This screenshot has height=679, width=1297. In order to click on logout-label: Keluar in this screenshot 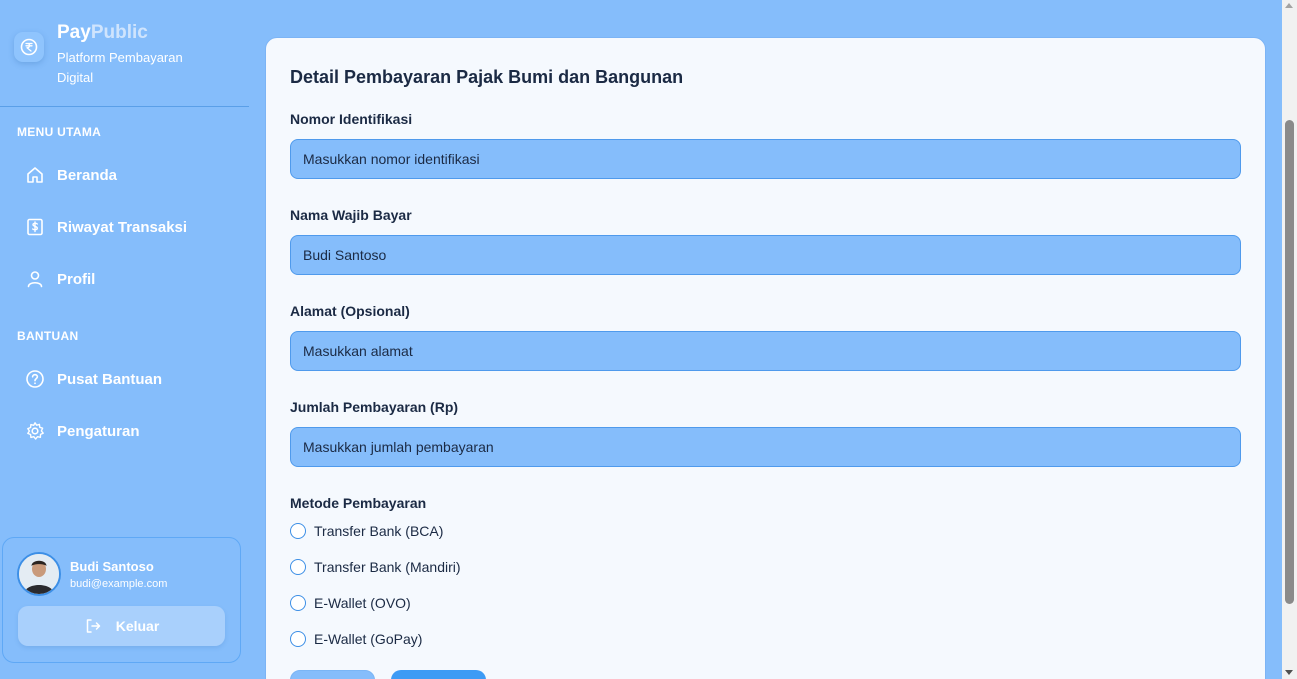, I will do `click(137, 626)`.